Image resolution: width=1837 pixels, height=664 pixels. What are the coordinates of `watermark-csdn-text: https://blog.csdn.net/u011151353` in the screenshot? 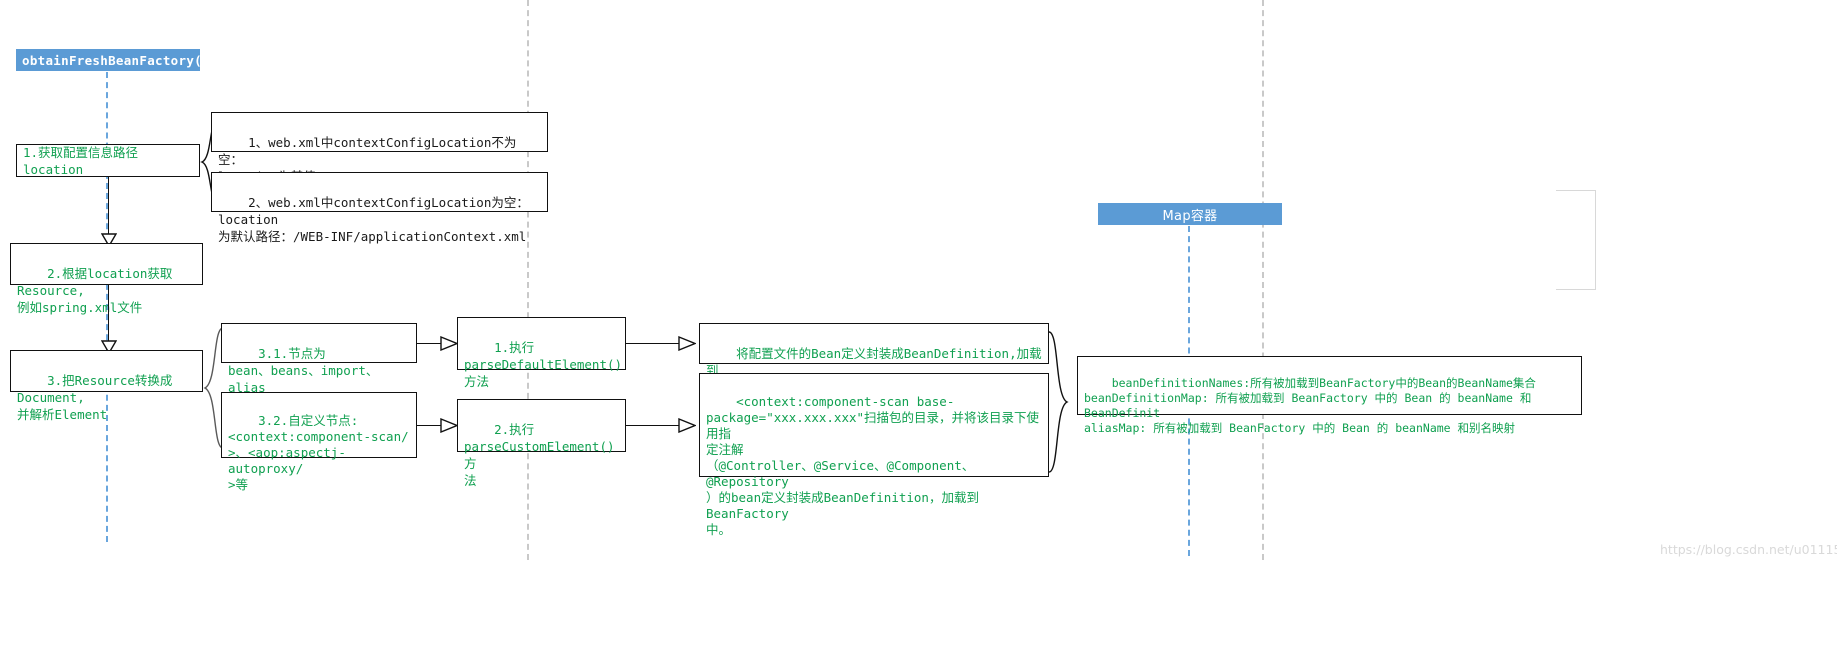 It's located at (1748, 549).